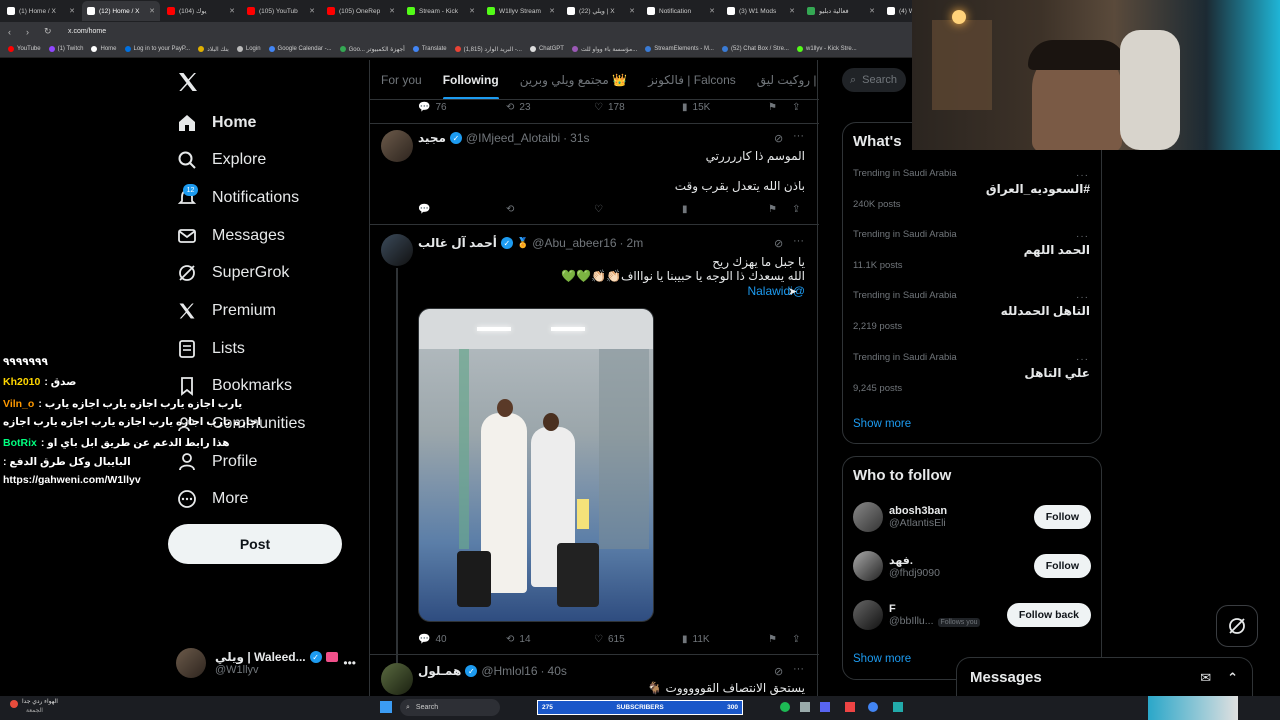 The image size is (1280, 720). What do you see at coordinates (1048, 615) in the screenshot?
I see `follow-button: Follow back` at bounding box center [1048, 615].